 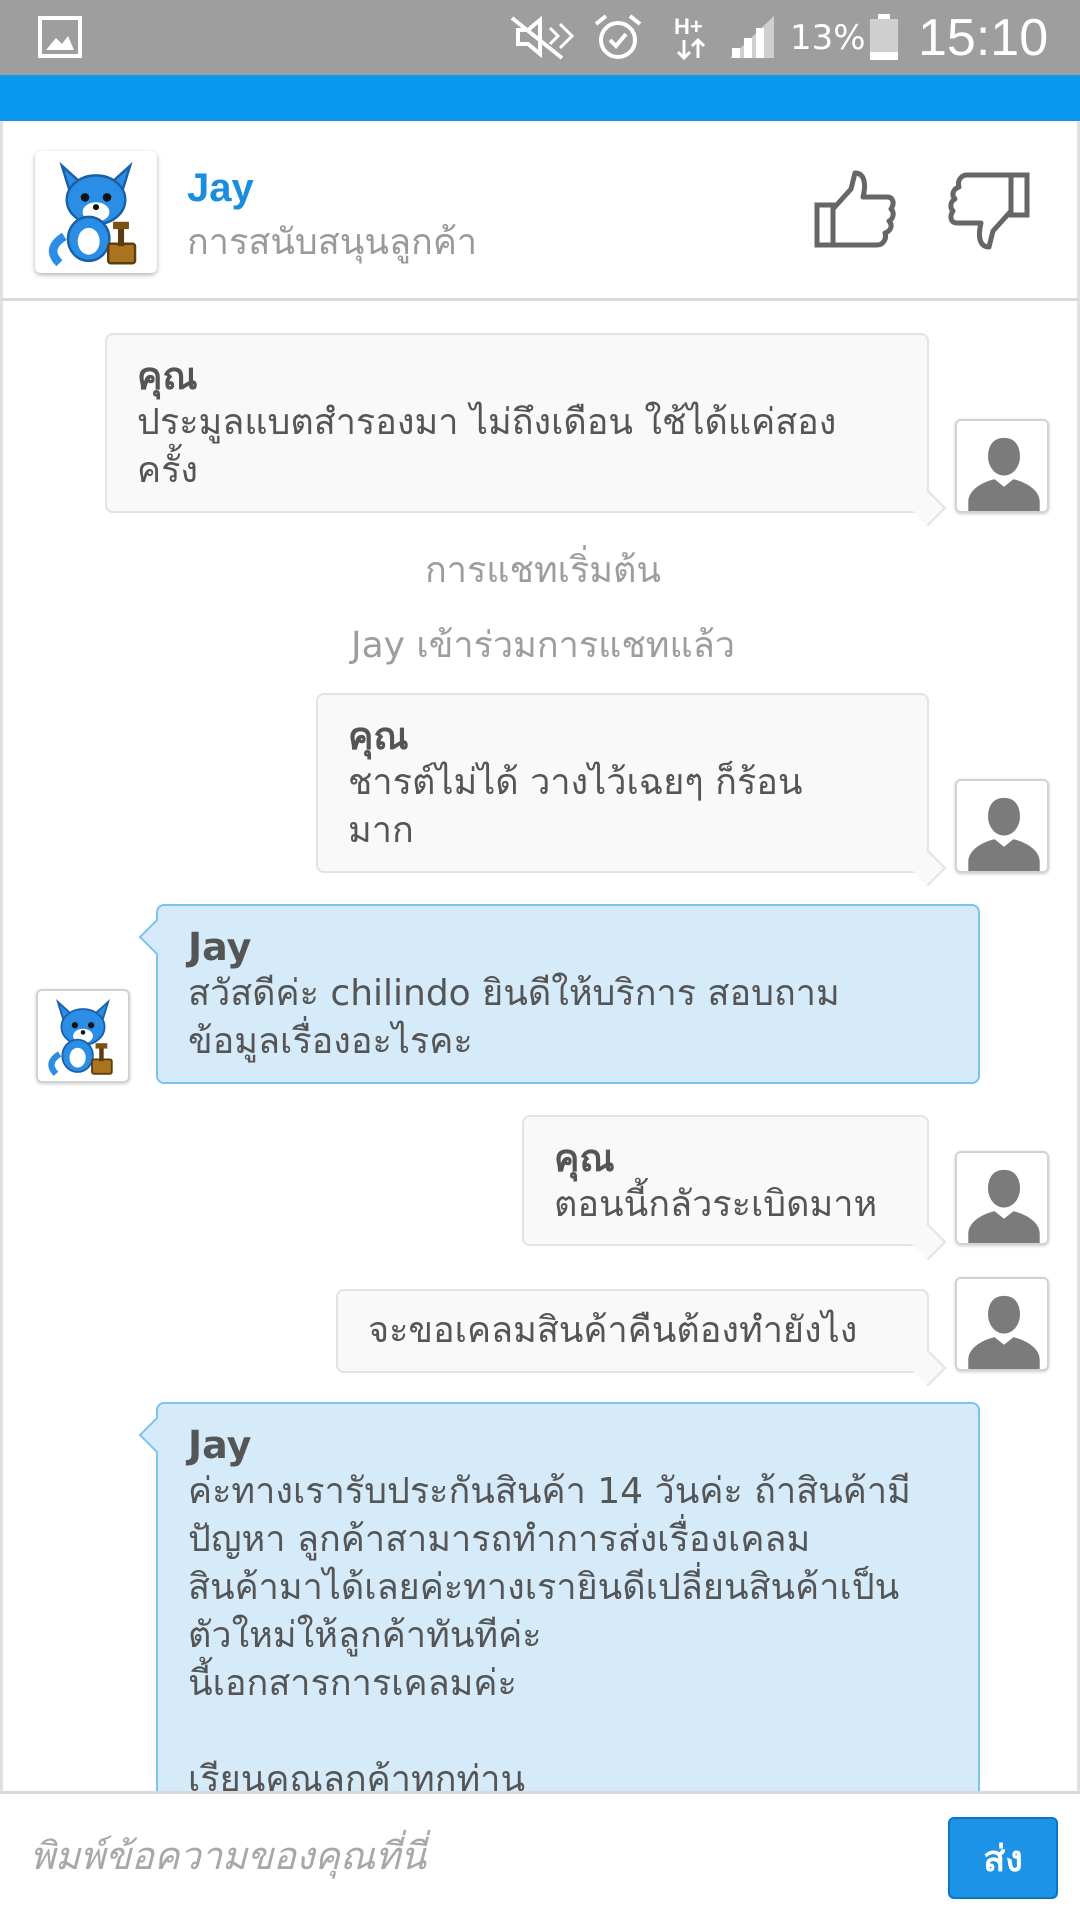 I want to click on alarm-icon, so click(x=618, y=36).